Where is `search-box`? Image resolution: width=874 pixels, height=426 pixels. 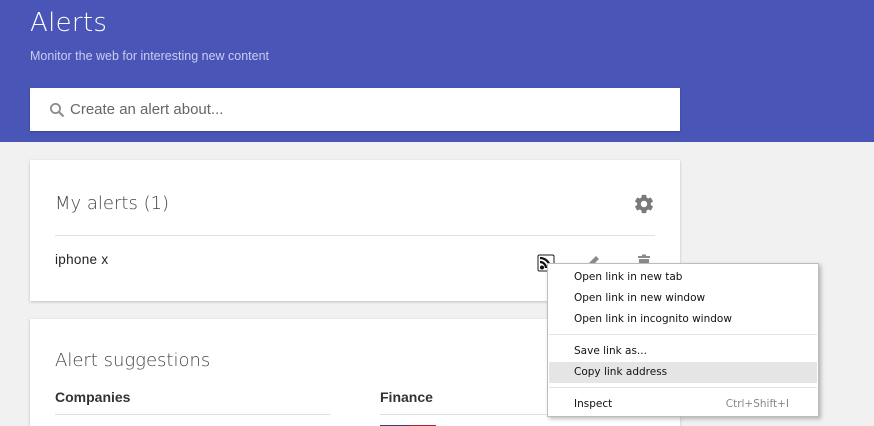 search-box is located at coordinates (355, 109).